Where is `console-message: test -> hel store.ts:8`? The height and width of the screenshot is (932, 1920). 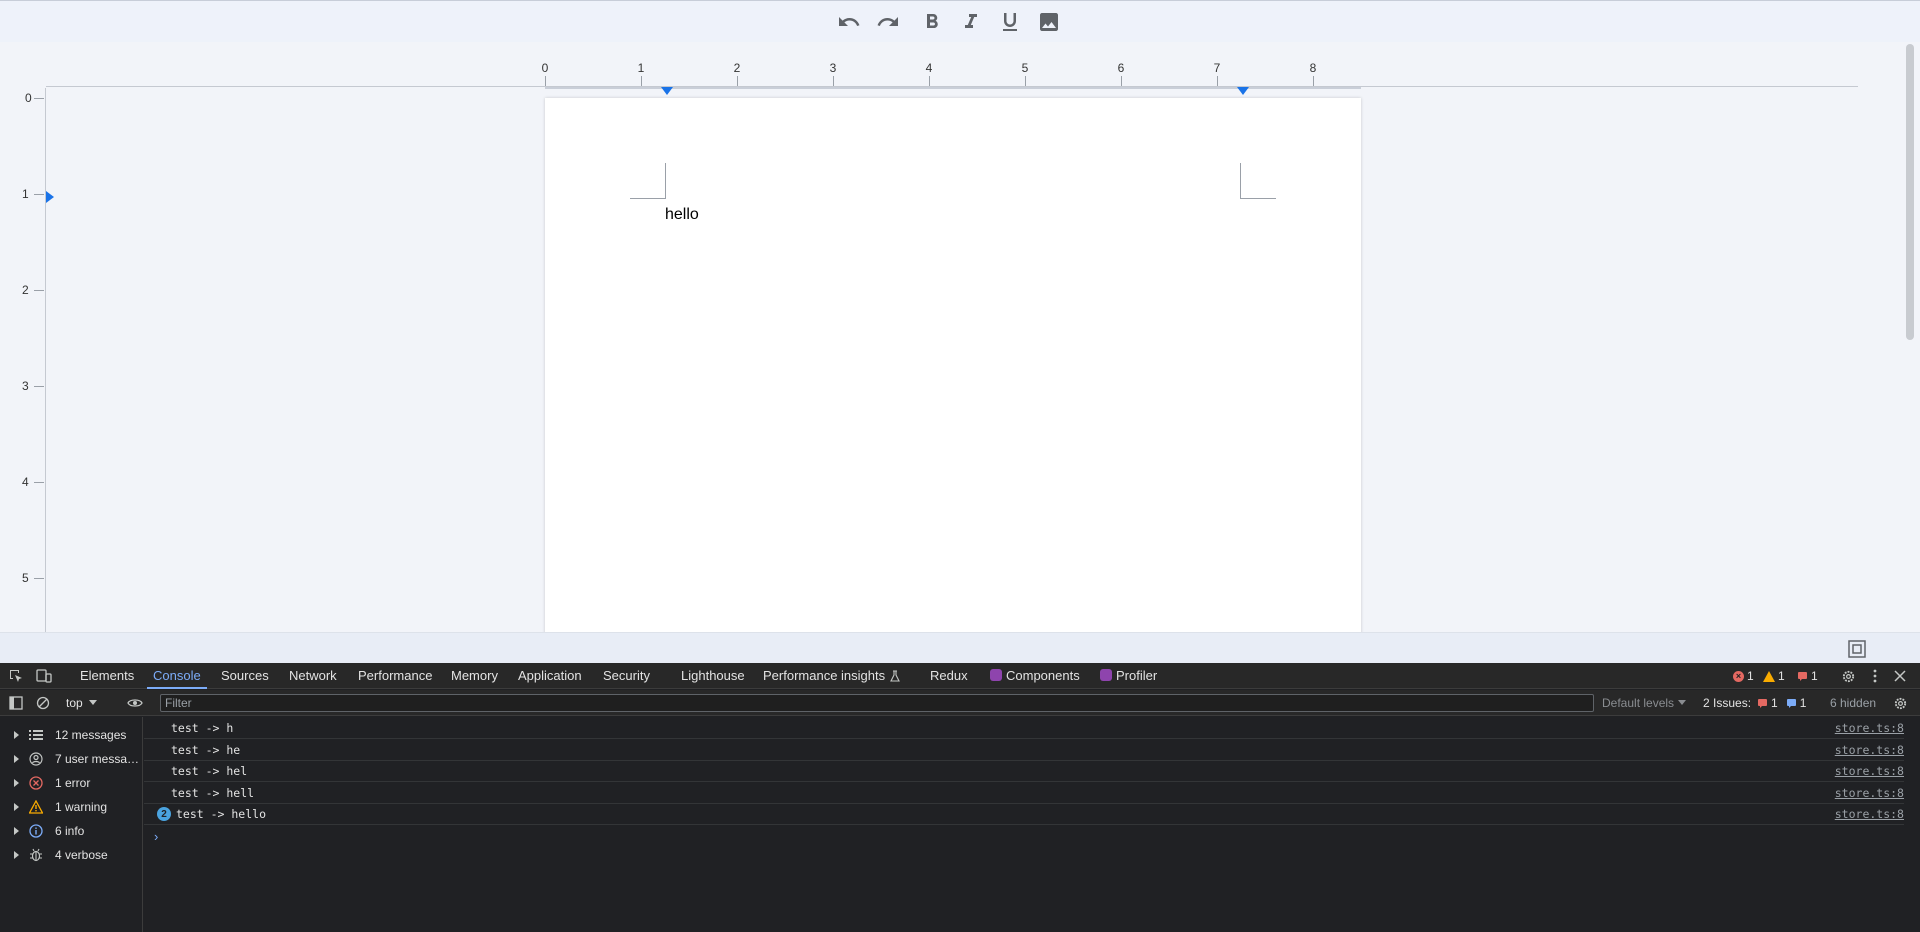 console-message: test -> hel store.ts:8 is located at coordinates (1024, 771).